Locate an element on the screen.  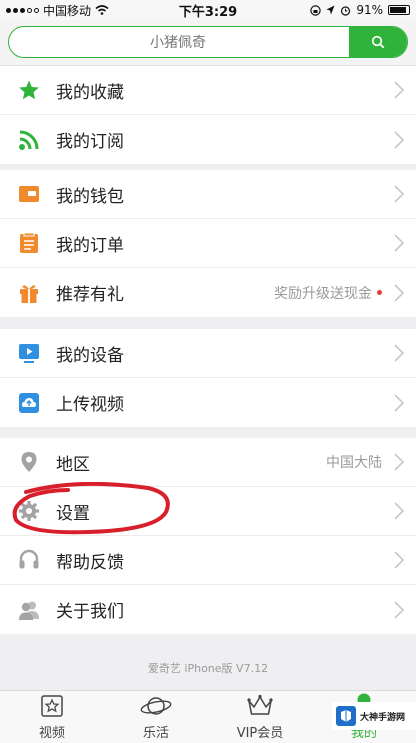
alarm-icon is located at coordinates (346, 10).